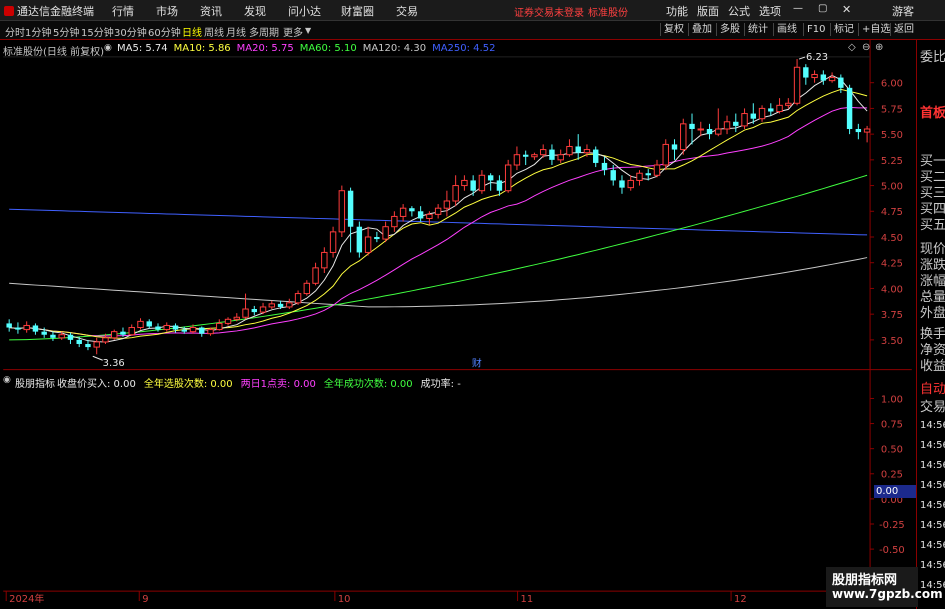 This screenshot has width=945, height=609. I want to click on menu-gongneng: 功能, so click(677, 11).